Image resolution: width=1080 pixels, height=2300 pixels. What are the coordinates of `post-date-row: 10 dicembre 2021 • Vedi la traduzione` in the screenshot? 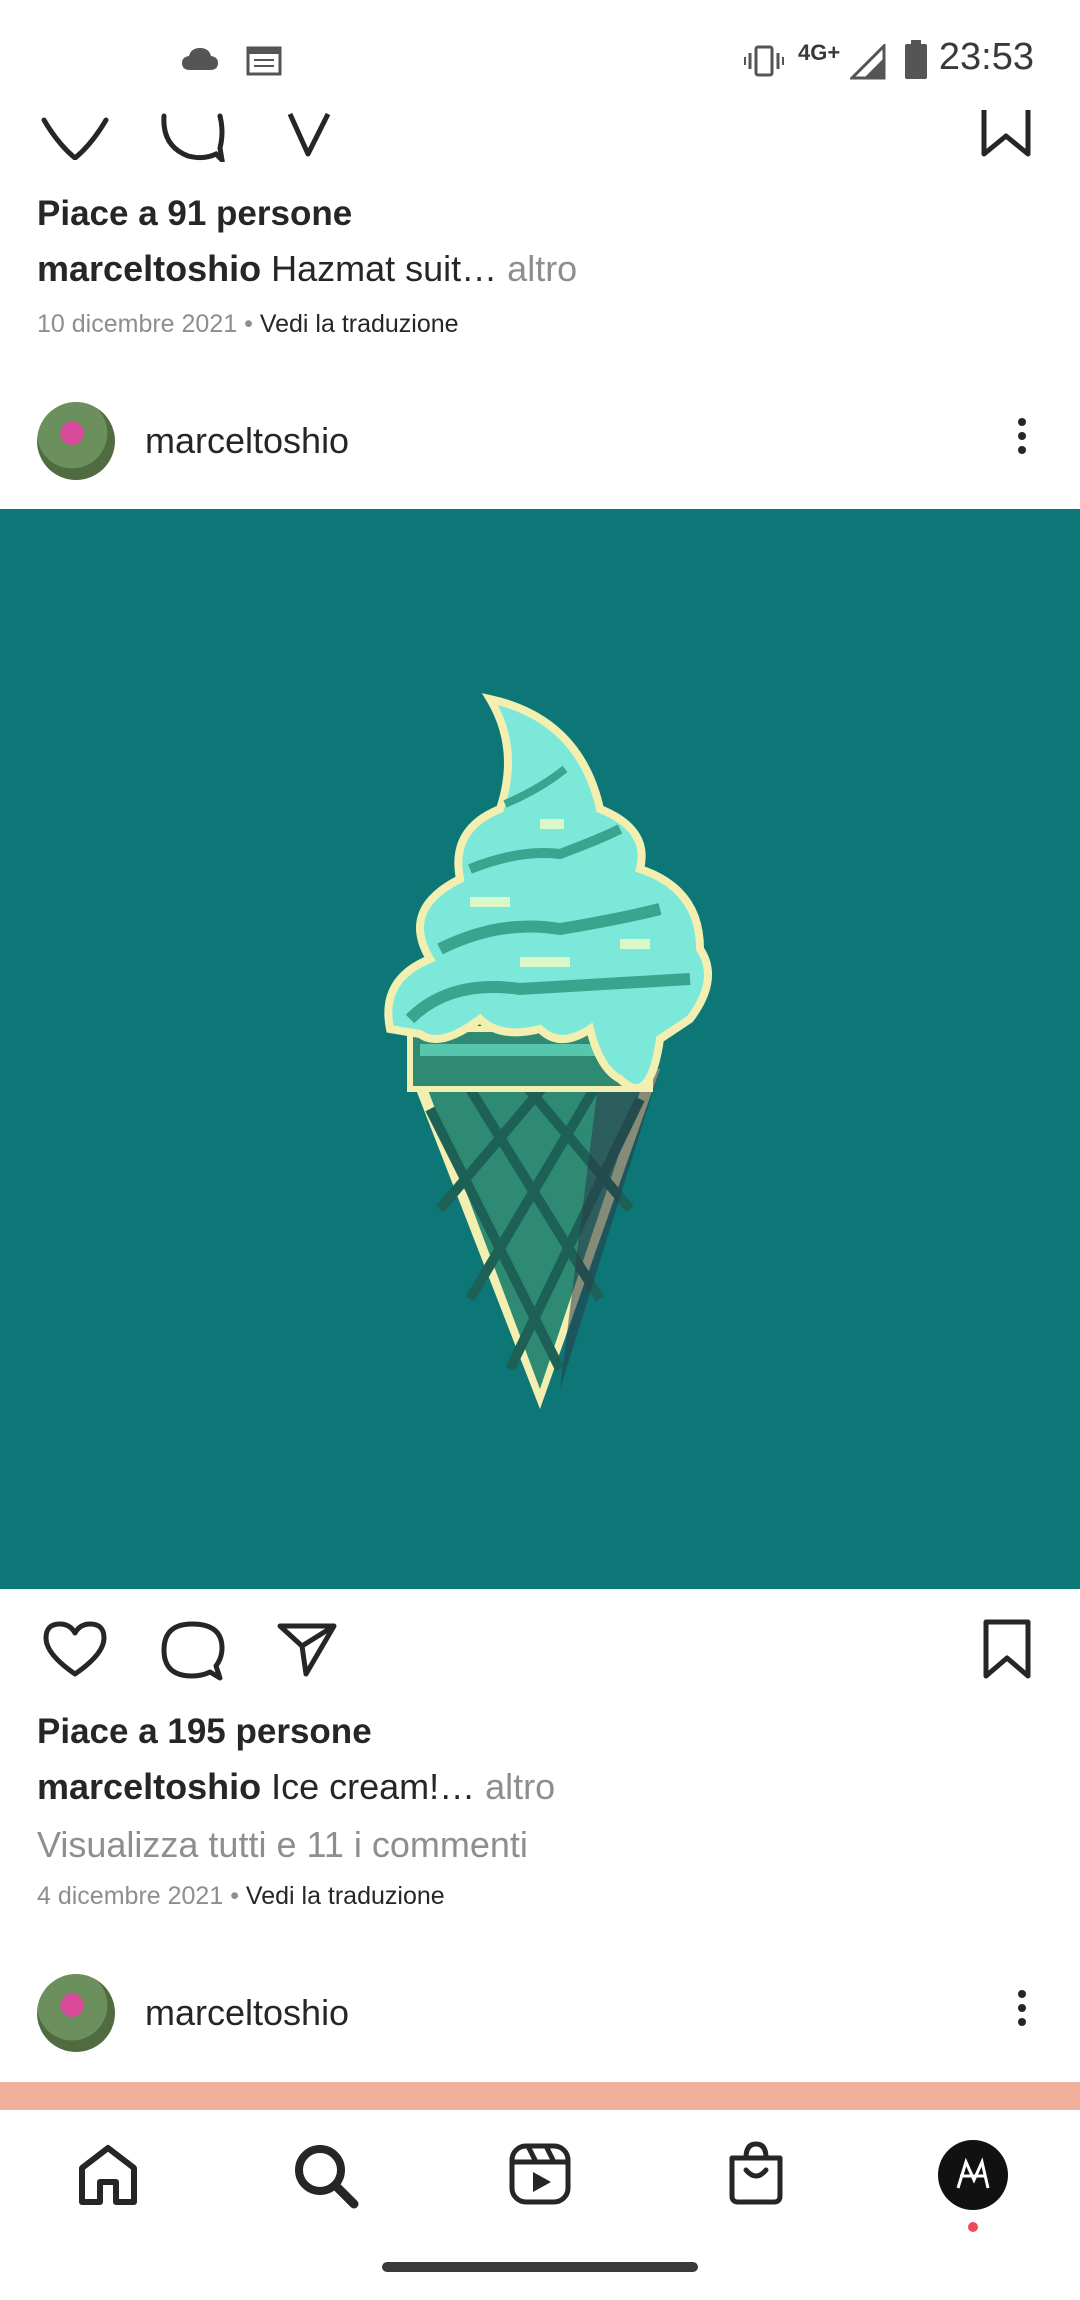 It's located at (248, 324).